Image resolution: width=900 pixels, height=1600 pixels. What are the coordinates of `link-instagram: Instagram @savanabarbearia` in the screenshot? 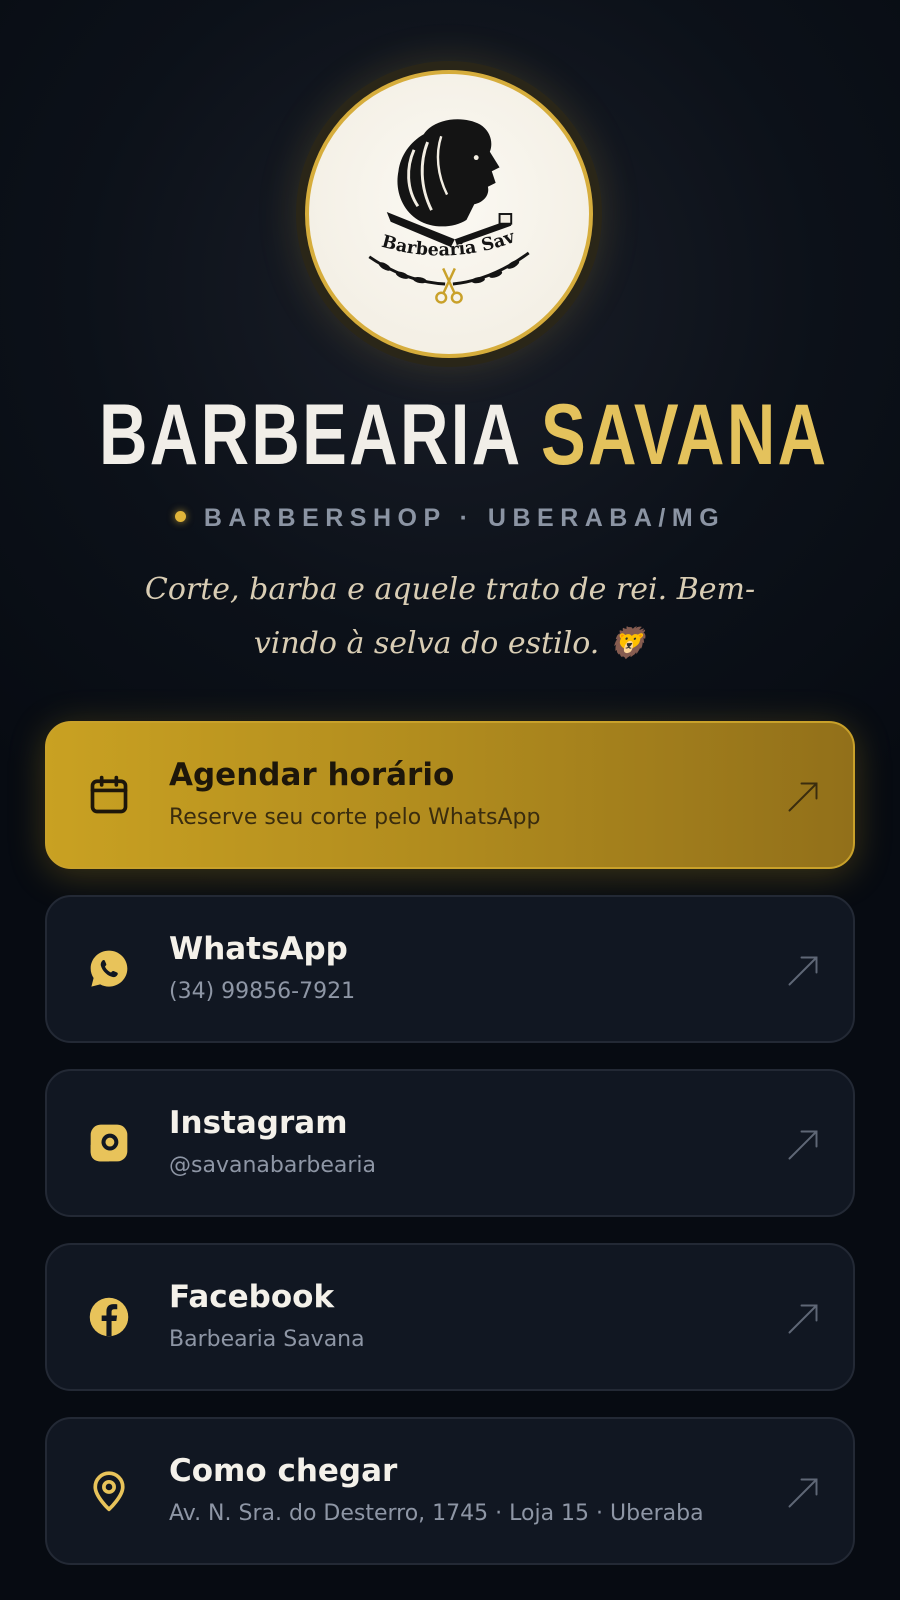 It's located at (450, 1143).